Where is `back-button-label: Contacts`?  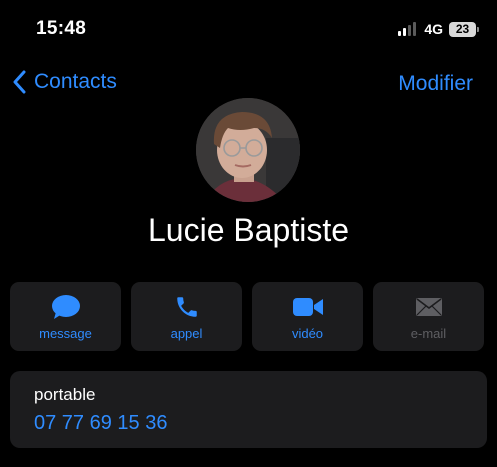 back-button-label: Contacts is located at coordinates (75, 81).